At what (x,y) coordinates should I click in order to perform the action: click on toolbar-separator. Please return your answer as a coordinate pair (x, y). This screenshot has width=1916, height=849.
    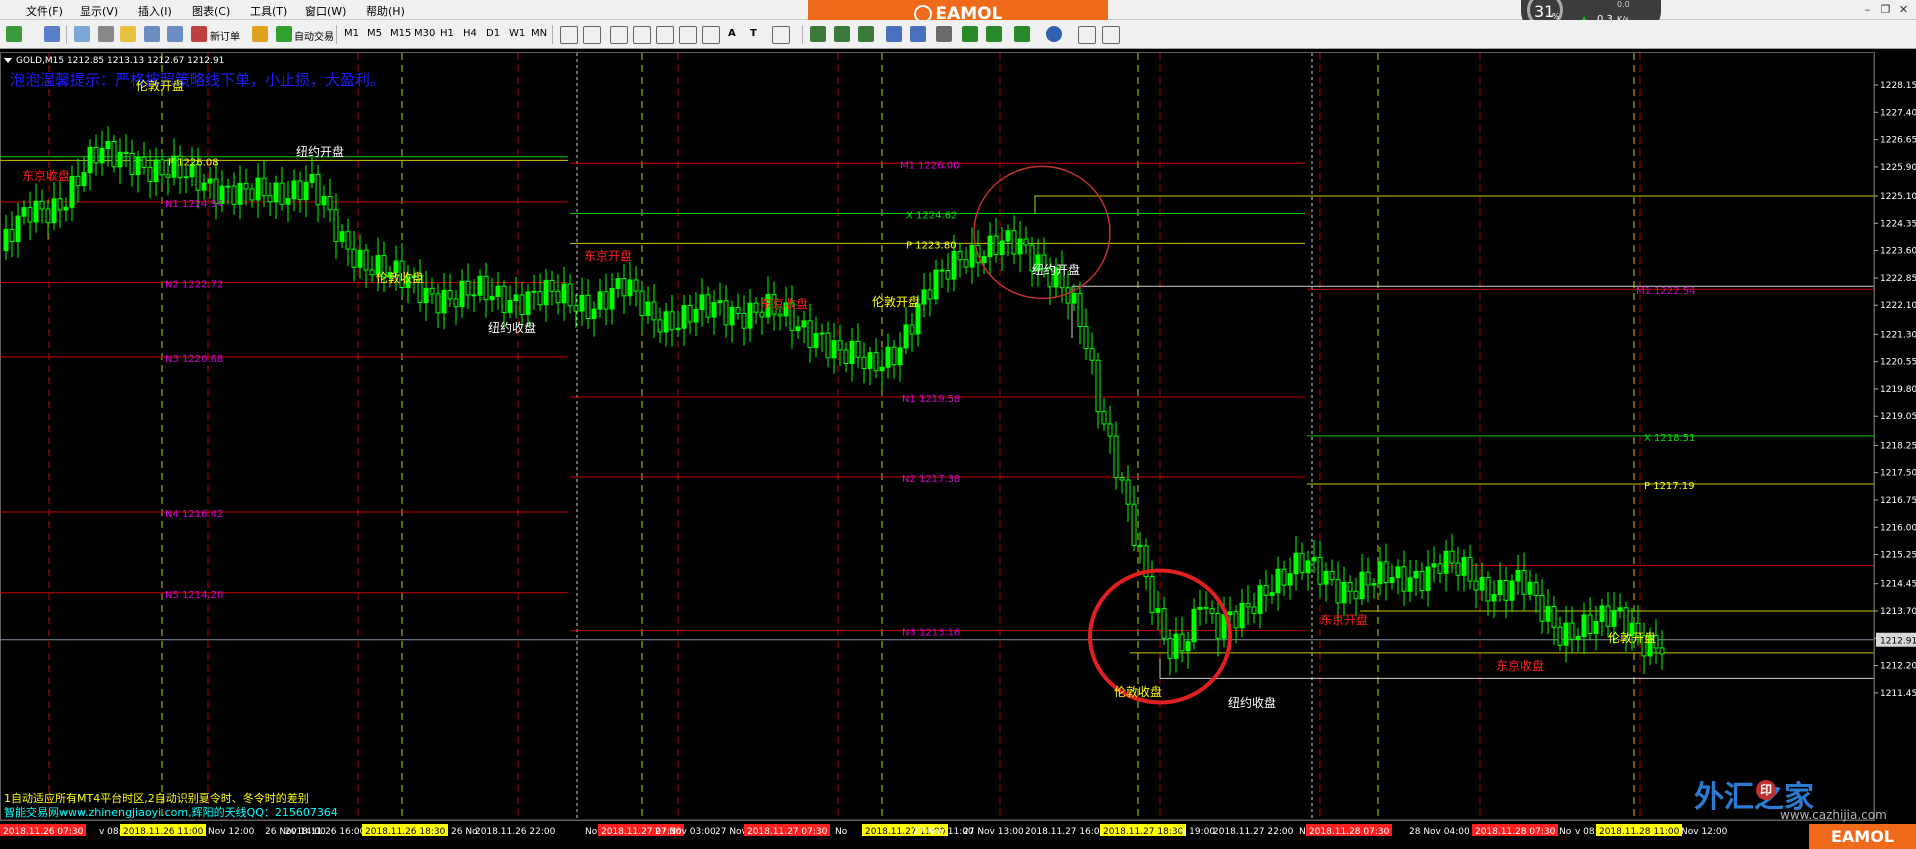
    Looking at the image, I should click on (66, 34).